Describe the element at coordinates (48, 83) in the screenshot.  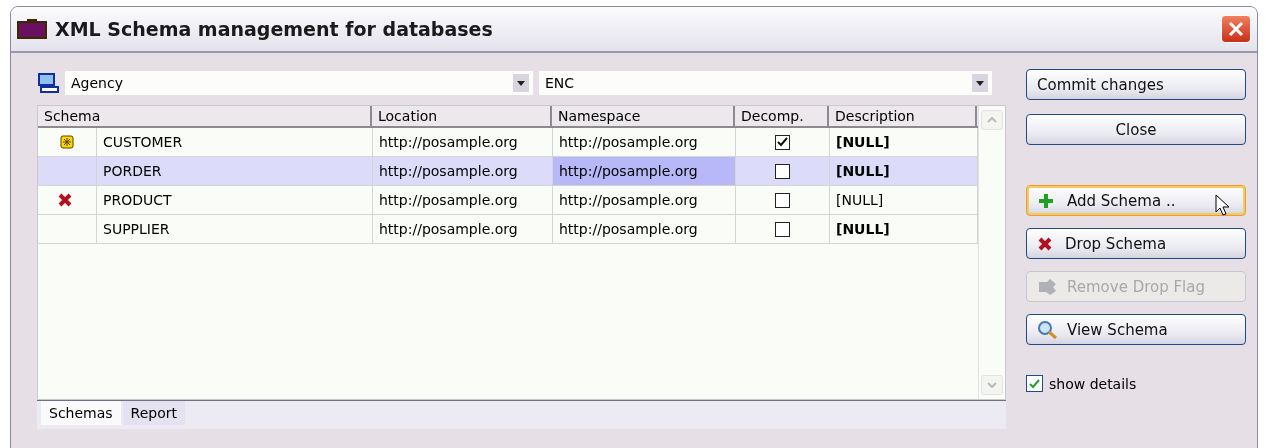
I see `computer-icon` at that location.